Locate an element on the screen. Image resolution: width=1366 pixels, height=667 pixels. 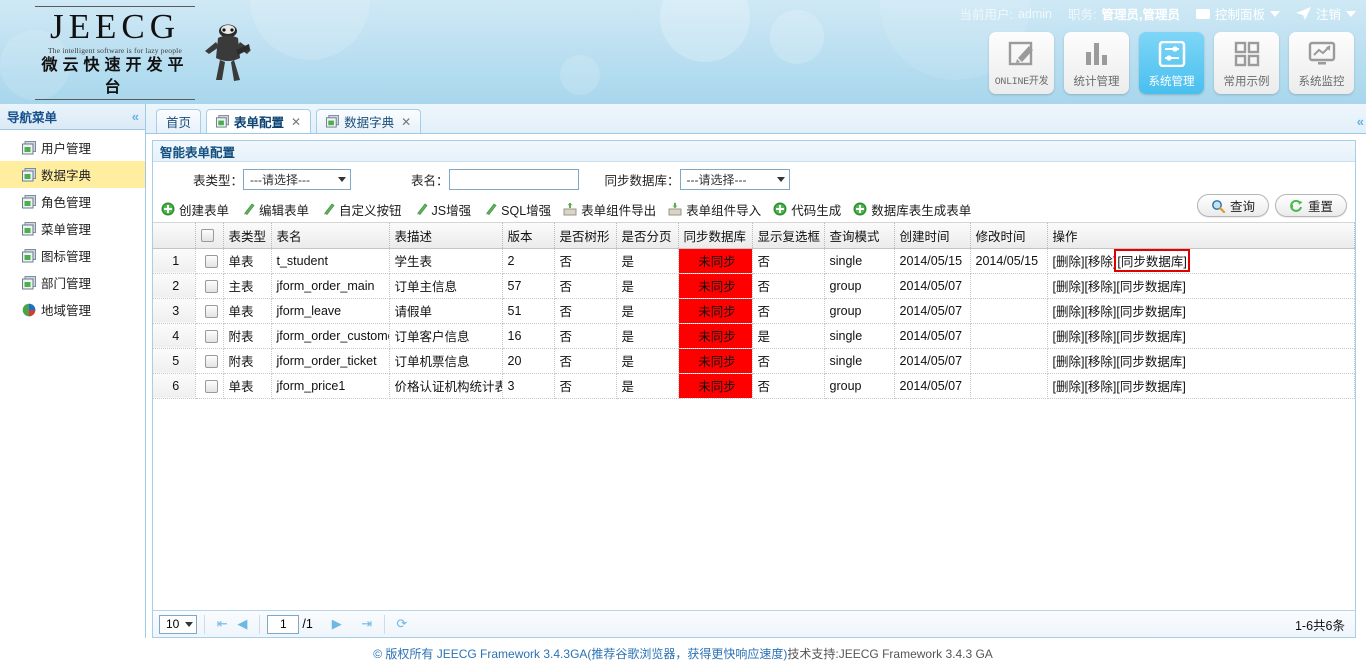
sidebar-item-role-manage: 角色管理 is located at coordinates (72, 201).